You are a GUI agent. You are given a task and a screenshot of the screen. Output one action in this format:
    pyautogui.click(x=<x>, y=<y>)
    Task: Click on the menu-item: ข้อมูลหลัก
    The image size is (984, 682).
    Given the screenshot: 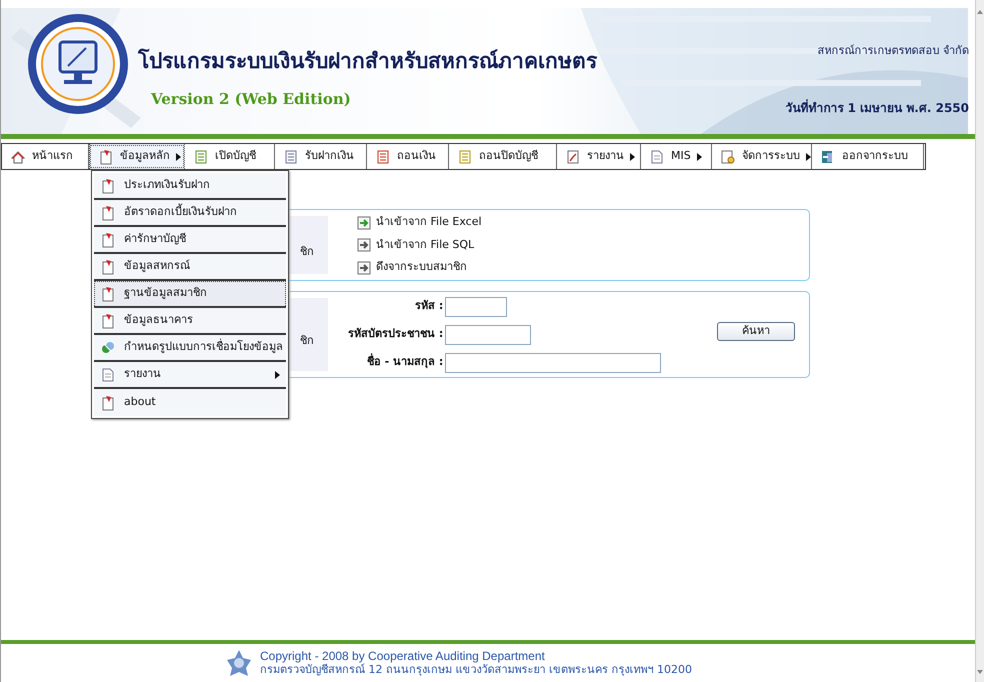 What is the action you would take?
    pyautogui.click(x=137, y=156)
    